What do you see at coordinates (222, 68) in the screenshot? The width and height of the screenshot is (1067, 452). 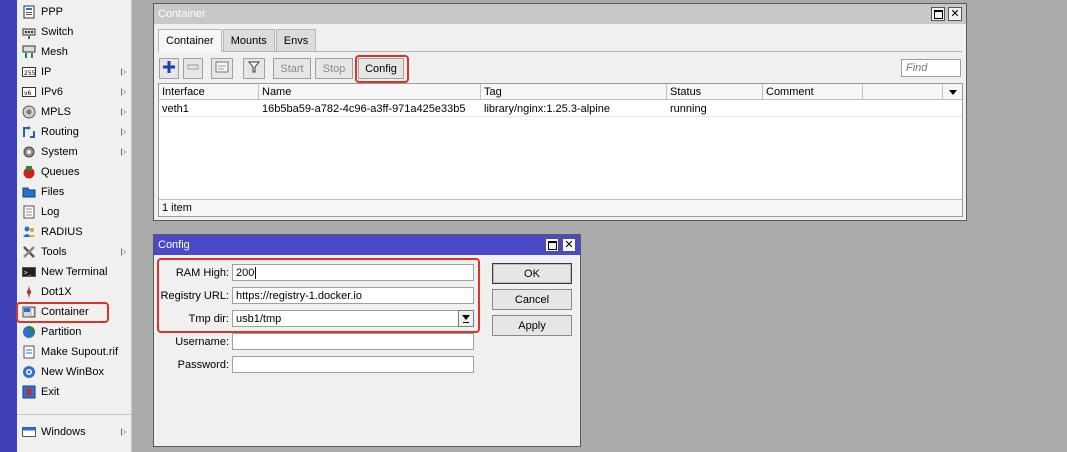 I see `comment-button` at bounding box center [222, 68].